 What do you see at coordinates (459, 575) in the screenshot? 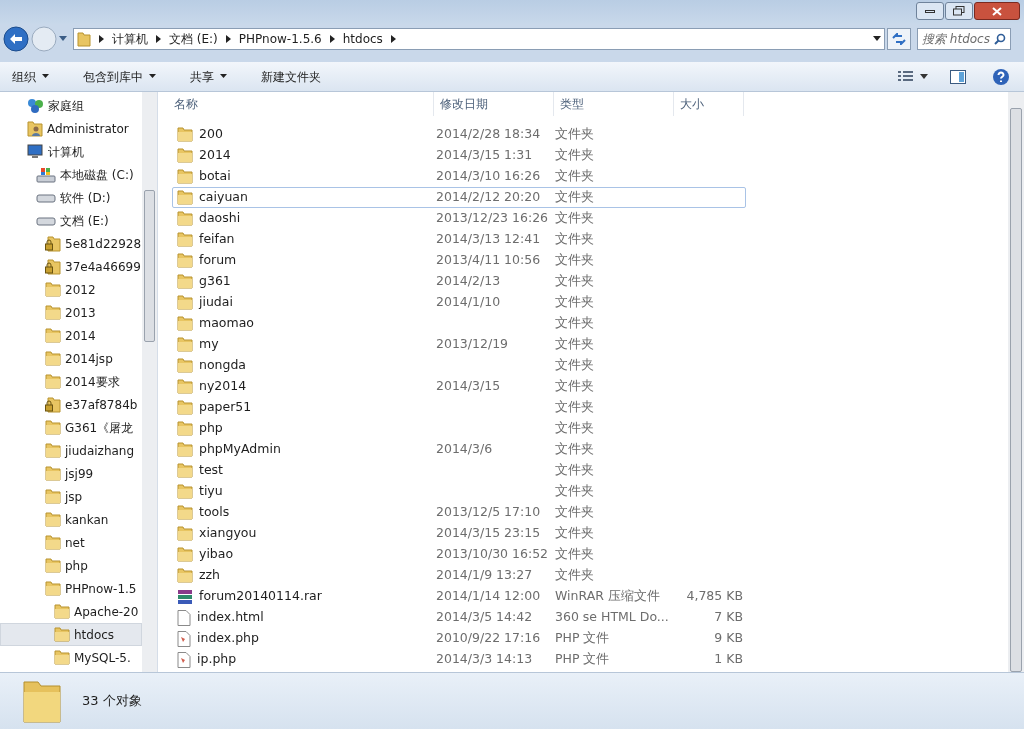
I see `file-row: zzh 2014/1/9 13:27 文件夹` at bounding box center [459, 575].